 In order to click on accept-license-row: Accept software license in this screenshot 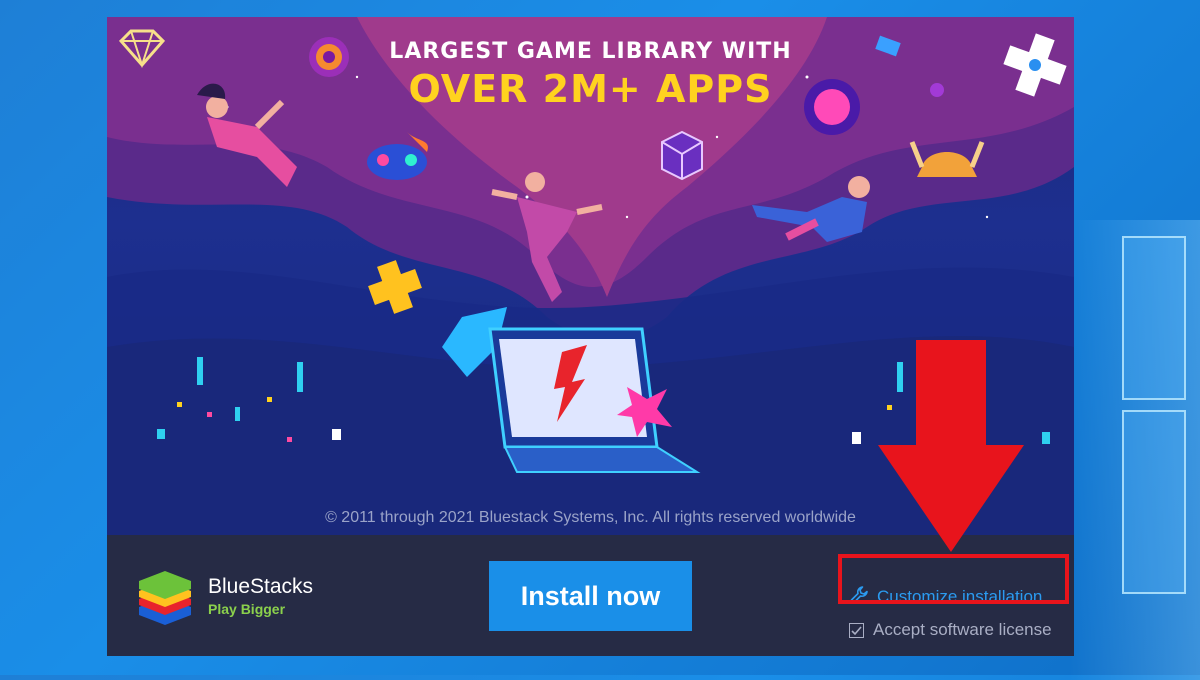, I will do `click(950, 630)`.